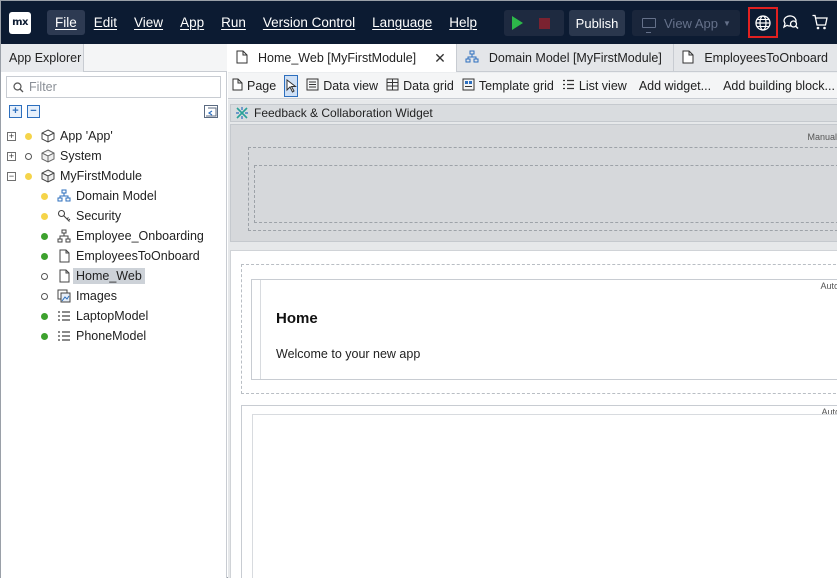 This screenshot has height=578, width=837. I want to click on menu-language: Language, so click(402, 22).